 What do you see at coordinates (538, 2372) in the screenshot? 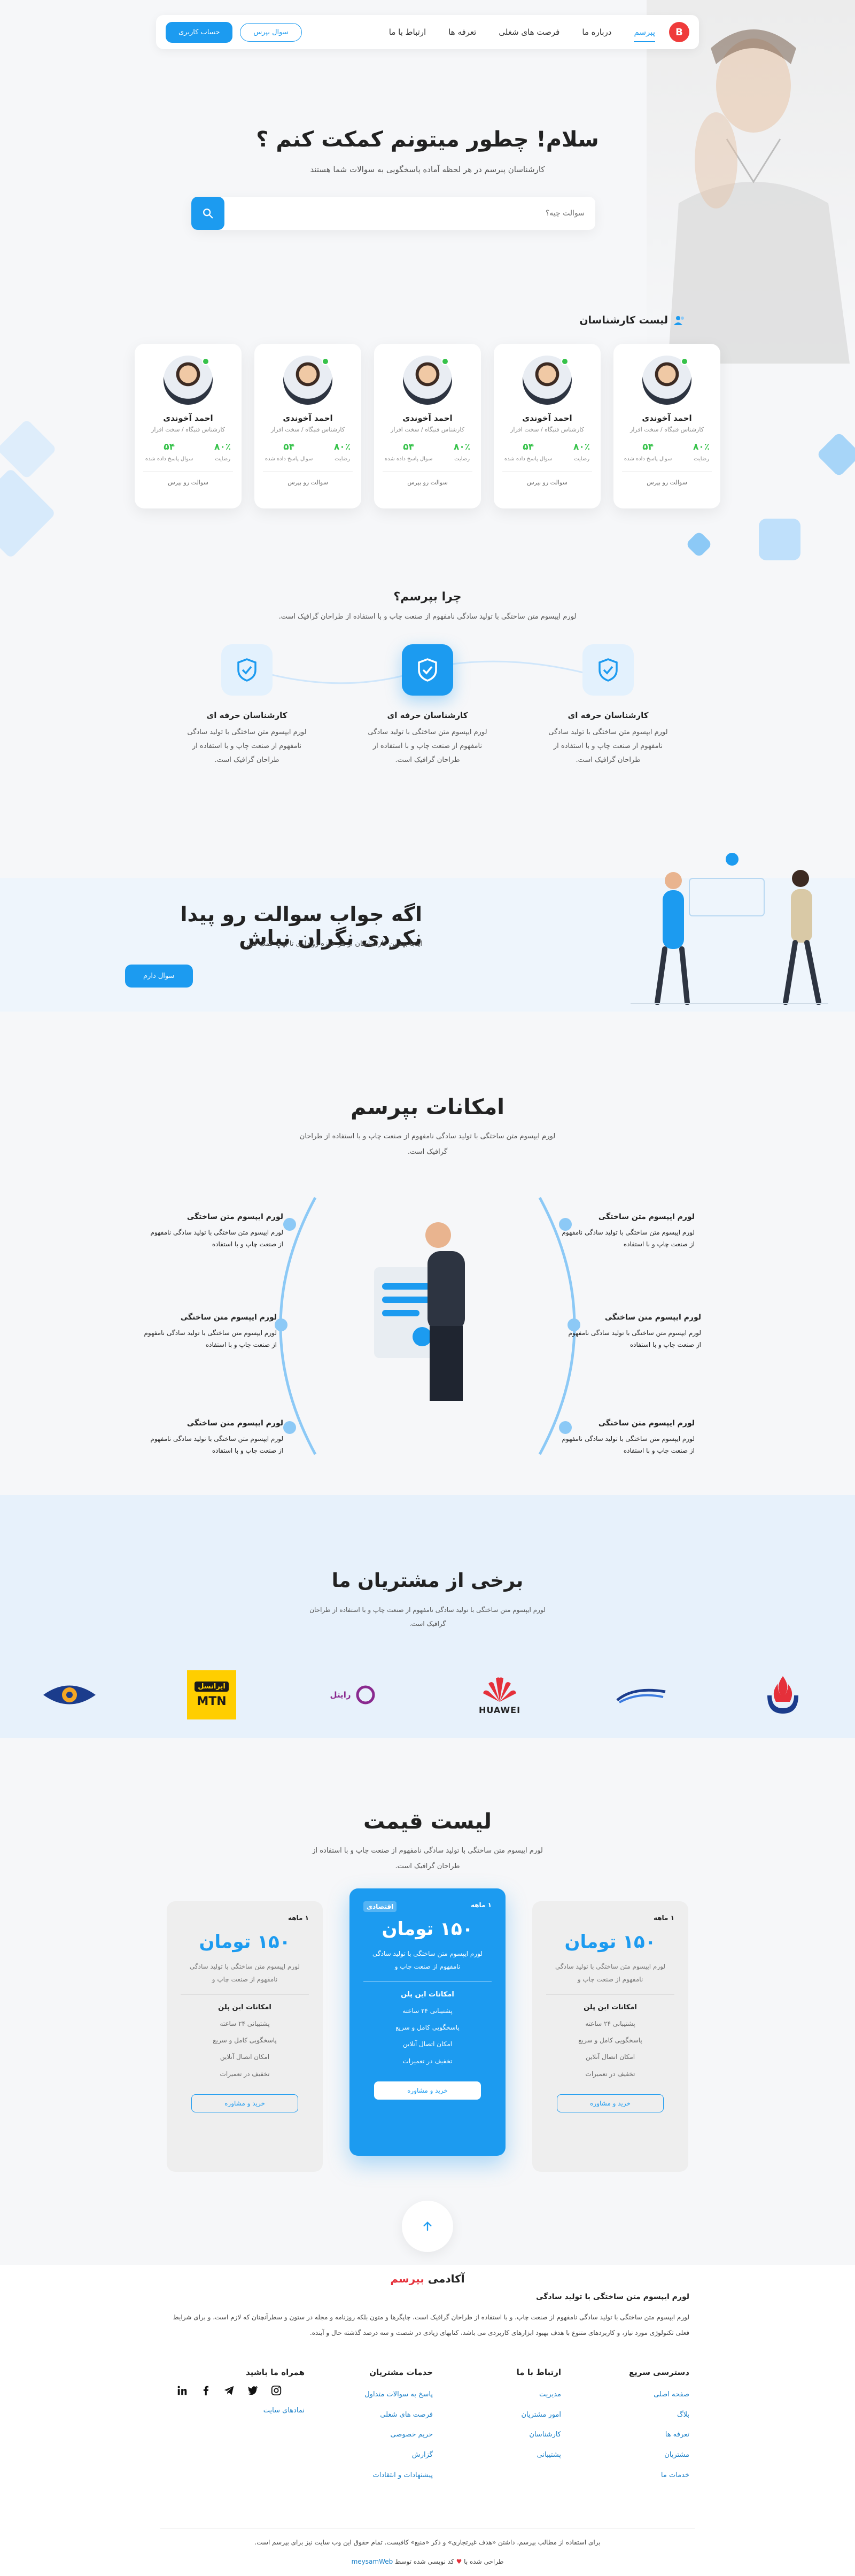
I see `footer-column-title: ارتباط با ما` at bounding box center [538, 2372].